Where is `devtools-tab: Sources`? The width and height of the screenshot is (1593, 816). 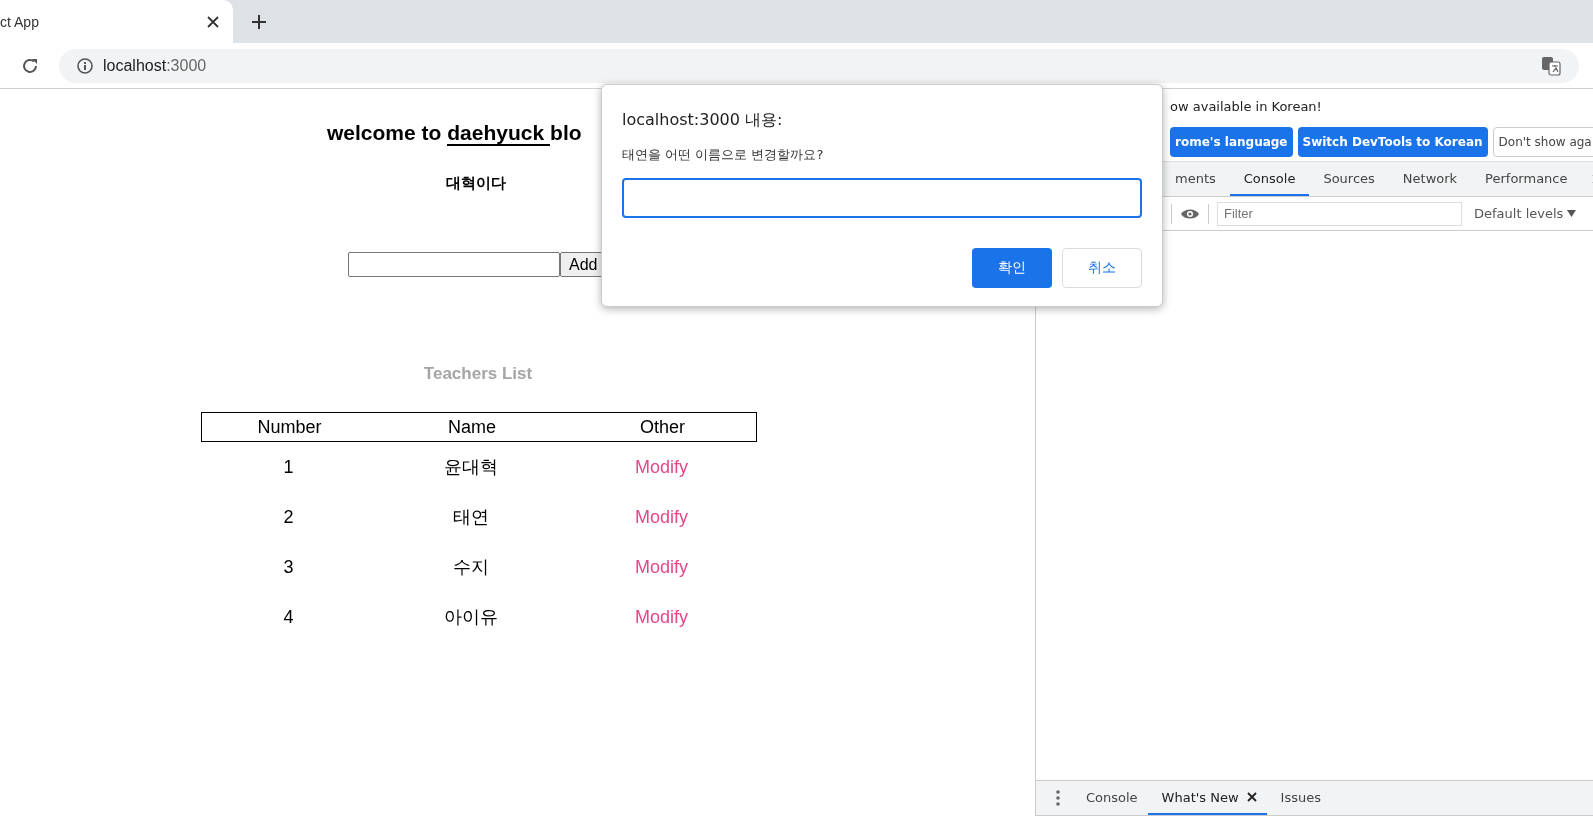 devtools-tab: Sources is located at coordinates (1349, 179).